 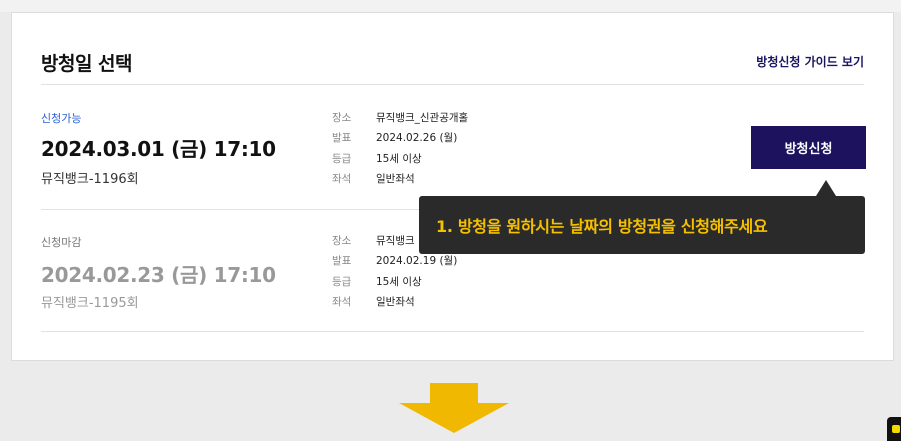 I want to click on info-row-venue: 장소 뮤직뱅크_신관공개홀, so click(x=400, y=117).